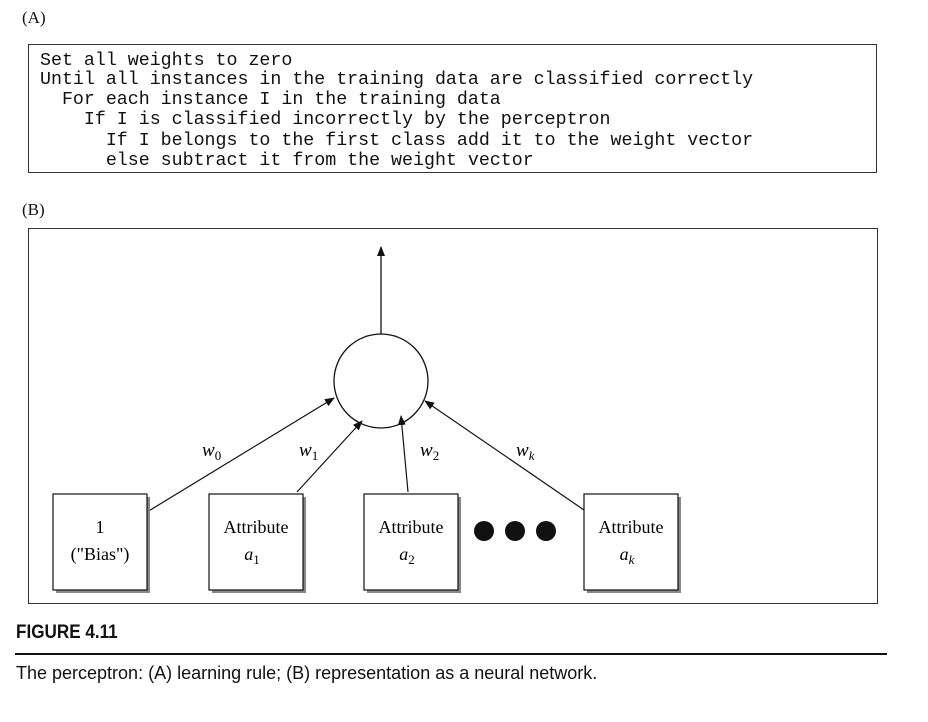  Describe the element at coordinates (403, 454) in the screenshot. I see `edge-w2` at that location.